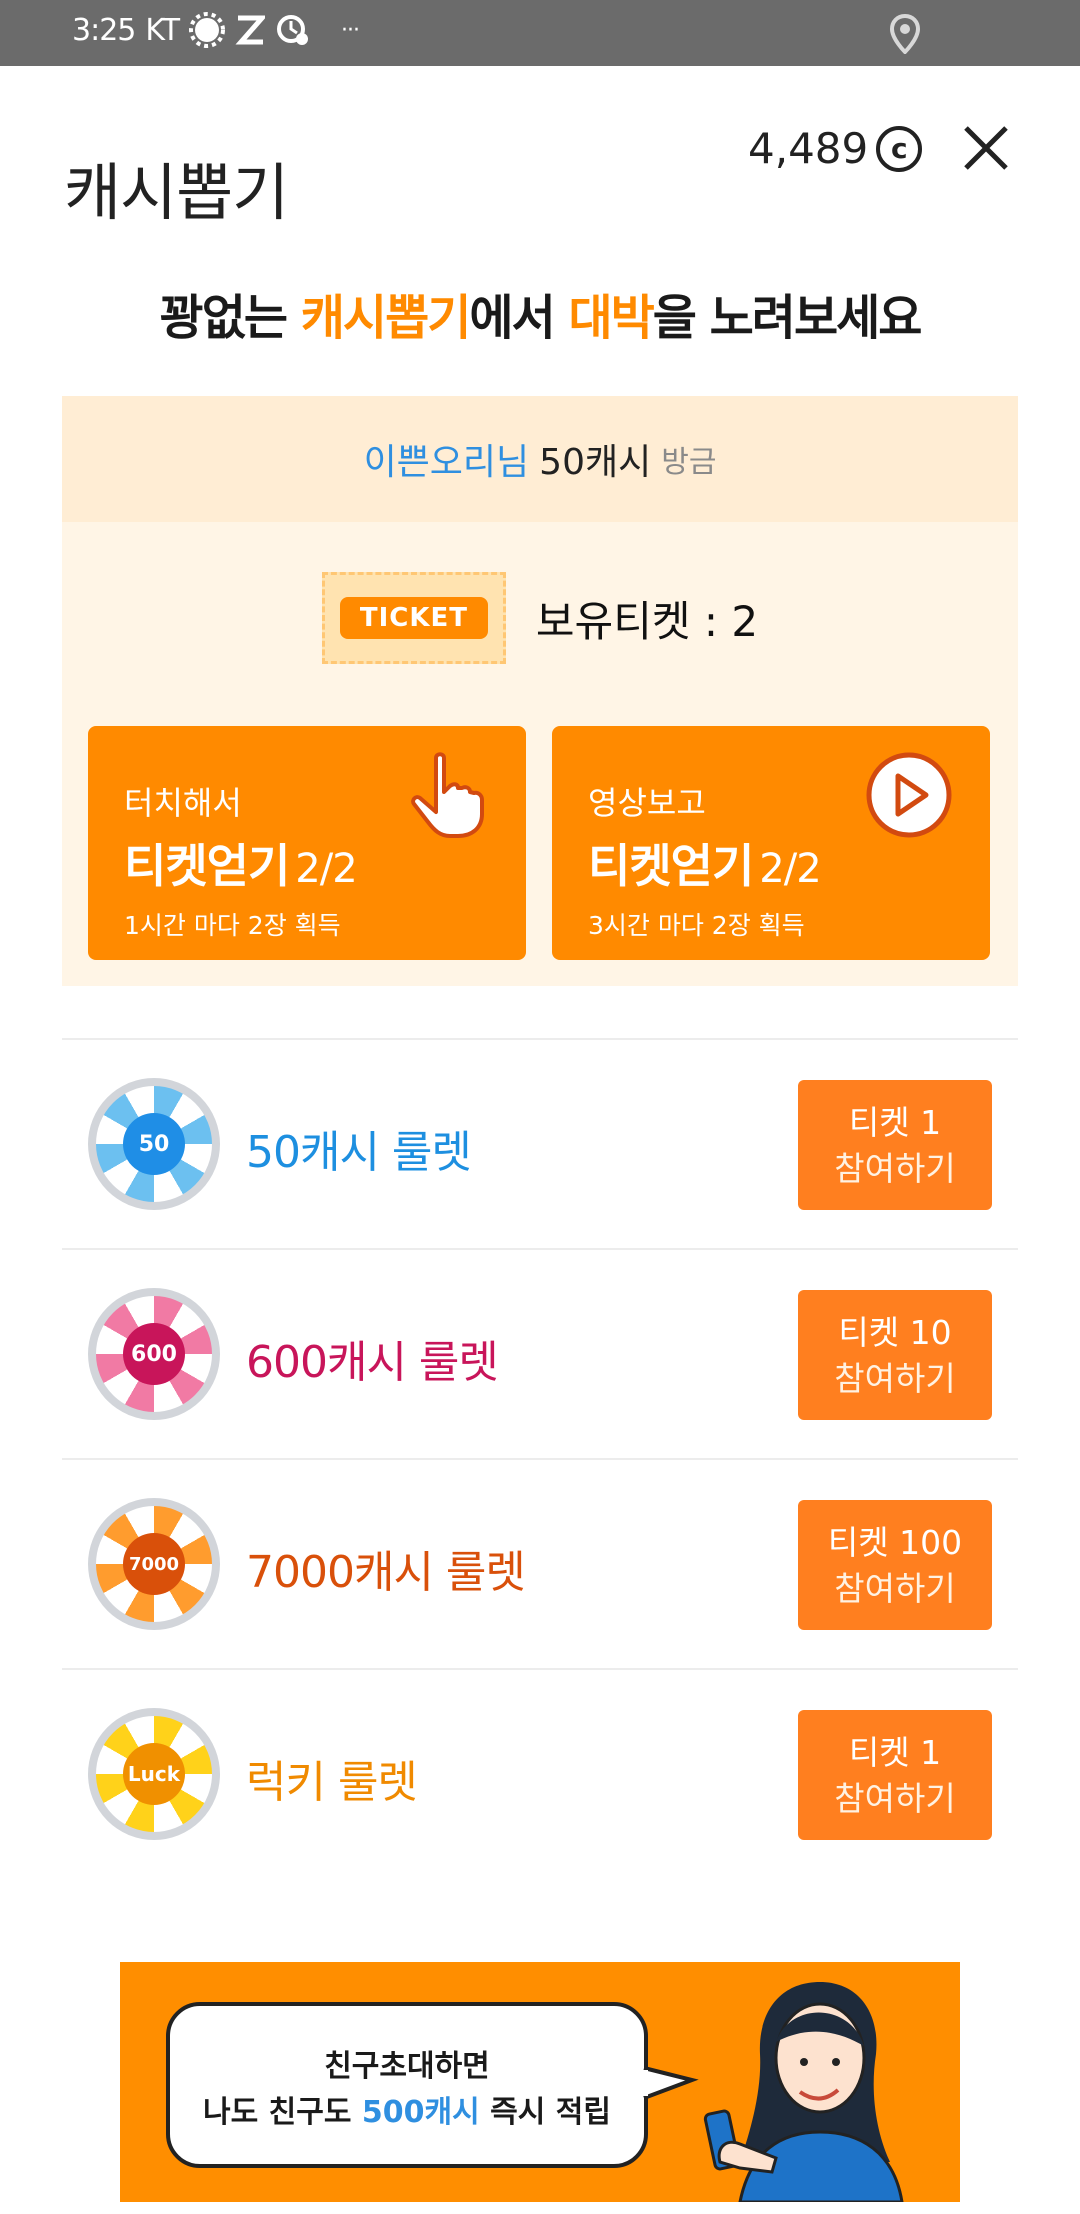 The width and height of the screenshot is (1080, 2214). I want to click on roulette-wheel-icon: Luck, so click(154, 1774).